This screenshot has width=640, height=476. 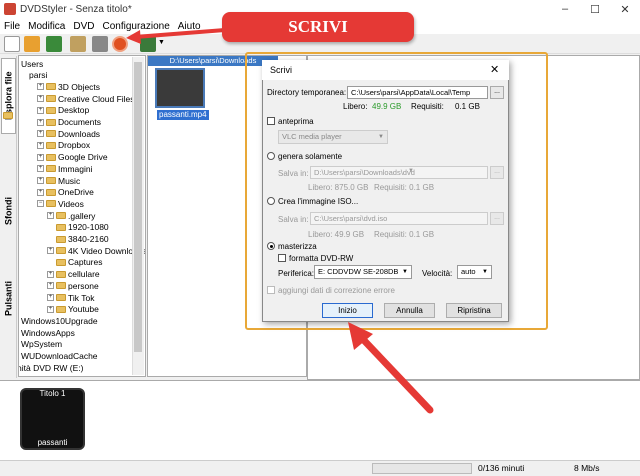 What do you see at coordinates (176, 36) in the screenshot?
I see `arrow-to-toolbar` at bounding box center [176, 36].